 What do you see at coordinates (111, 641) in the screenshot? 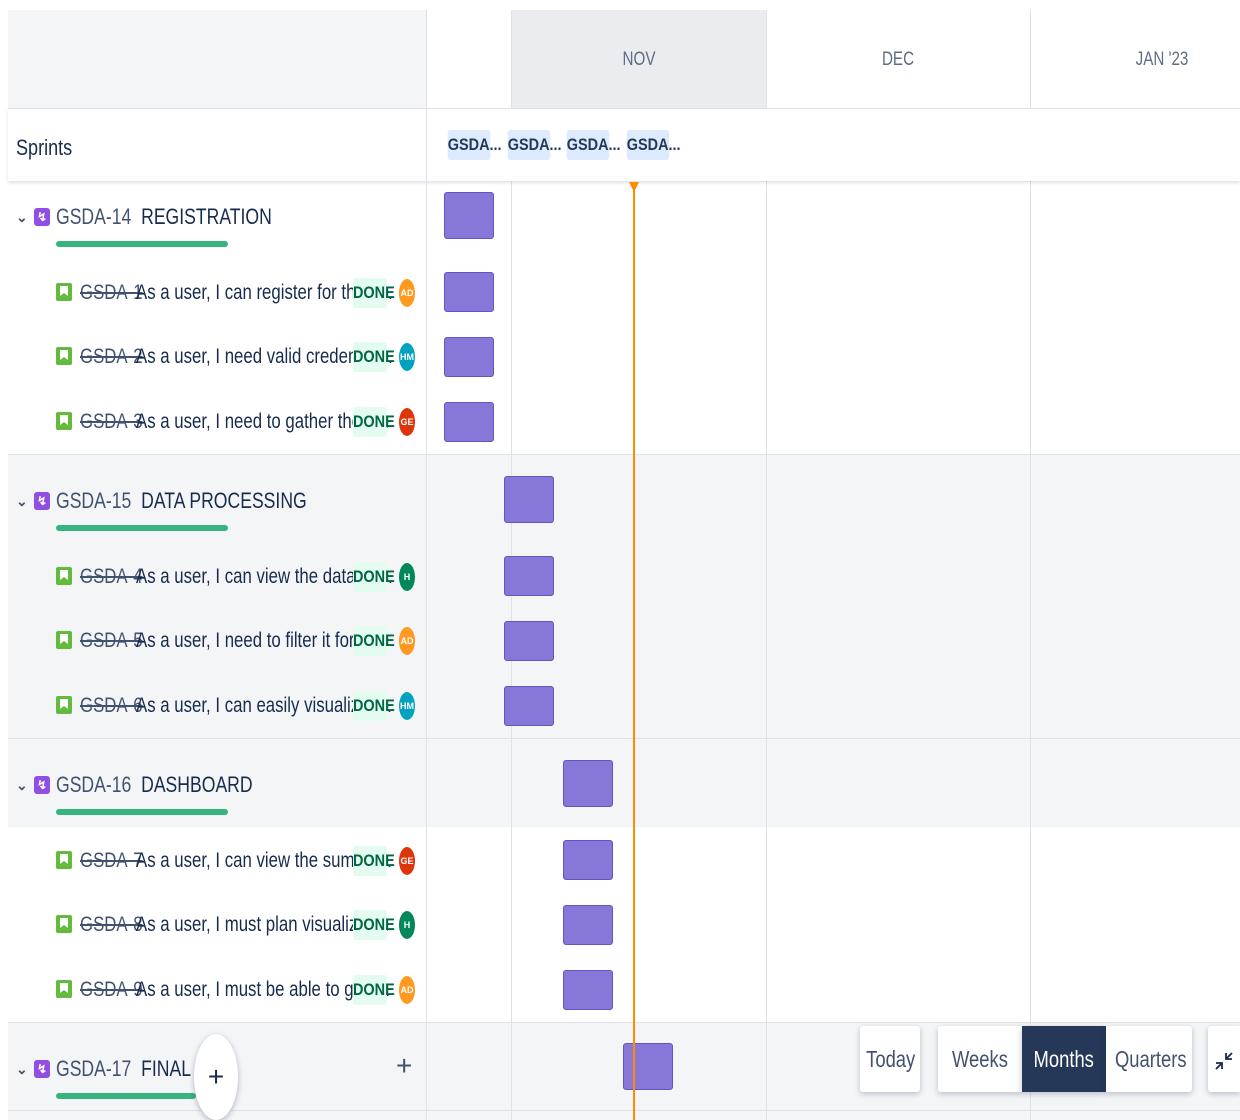
I see `story-key: GSDA-5` at bounding box center [111, 641].